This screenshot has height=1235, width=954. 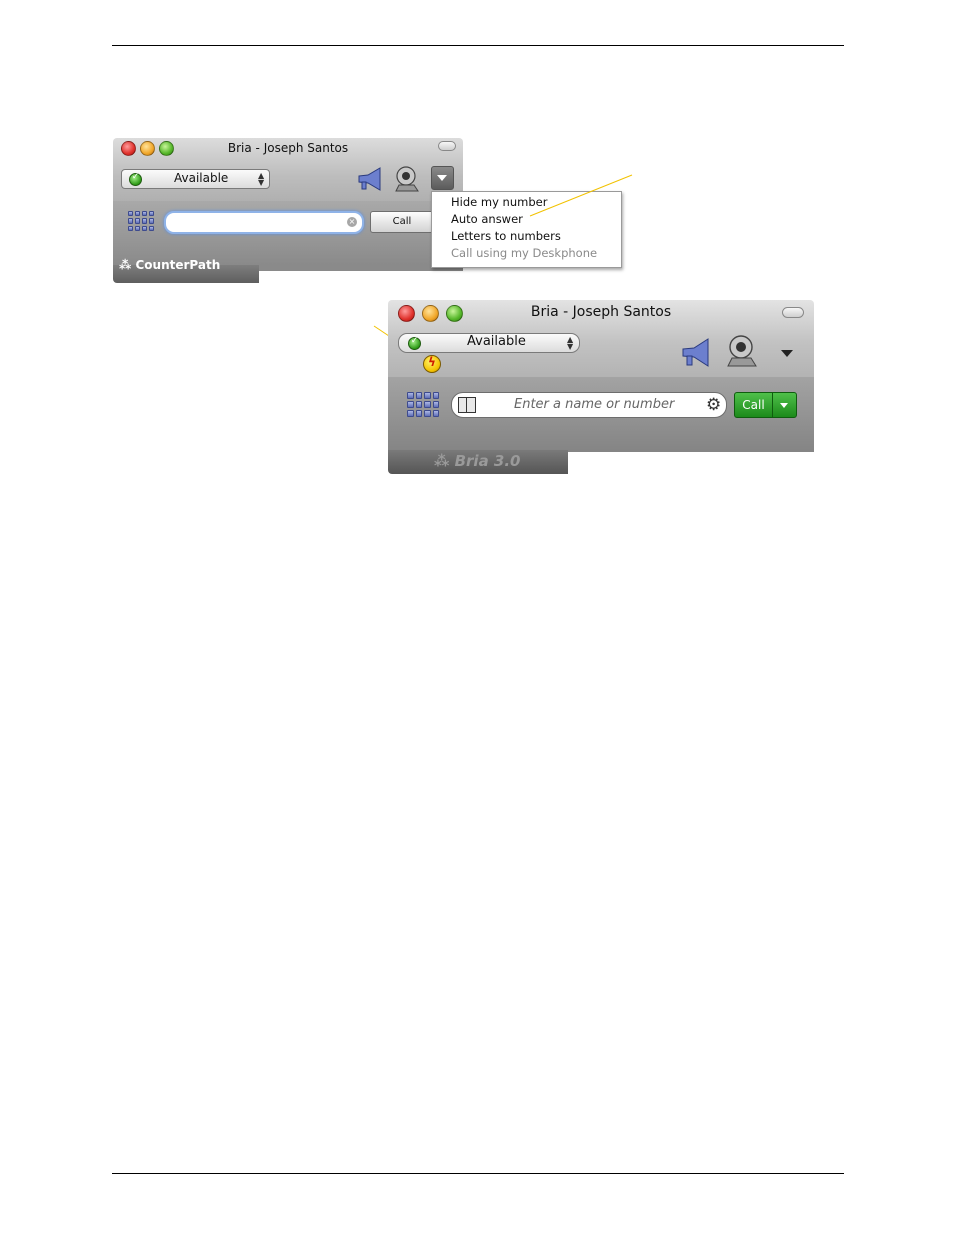 What do you see at coordinates (753, 405) in the screenshot?
I see `call-button: Call` at bounding box center [753, 405].